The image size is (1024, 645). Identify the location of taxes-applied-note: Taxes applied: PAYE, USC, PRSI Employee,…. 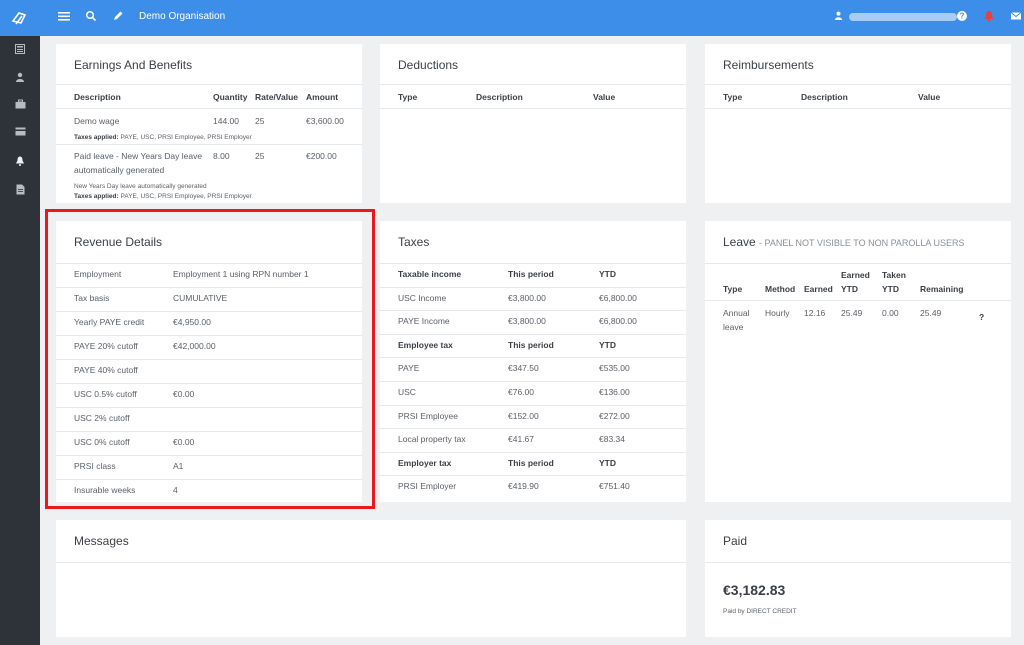
(163, 196).